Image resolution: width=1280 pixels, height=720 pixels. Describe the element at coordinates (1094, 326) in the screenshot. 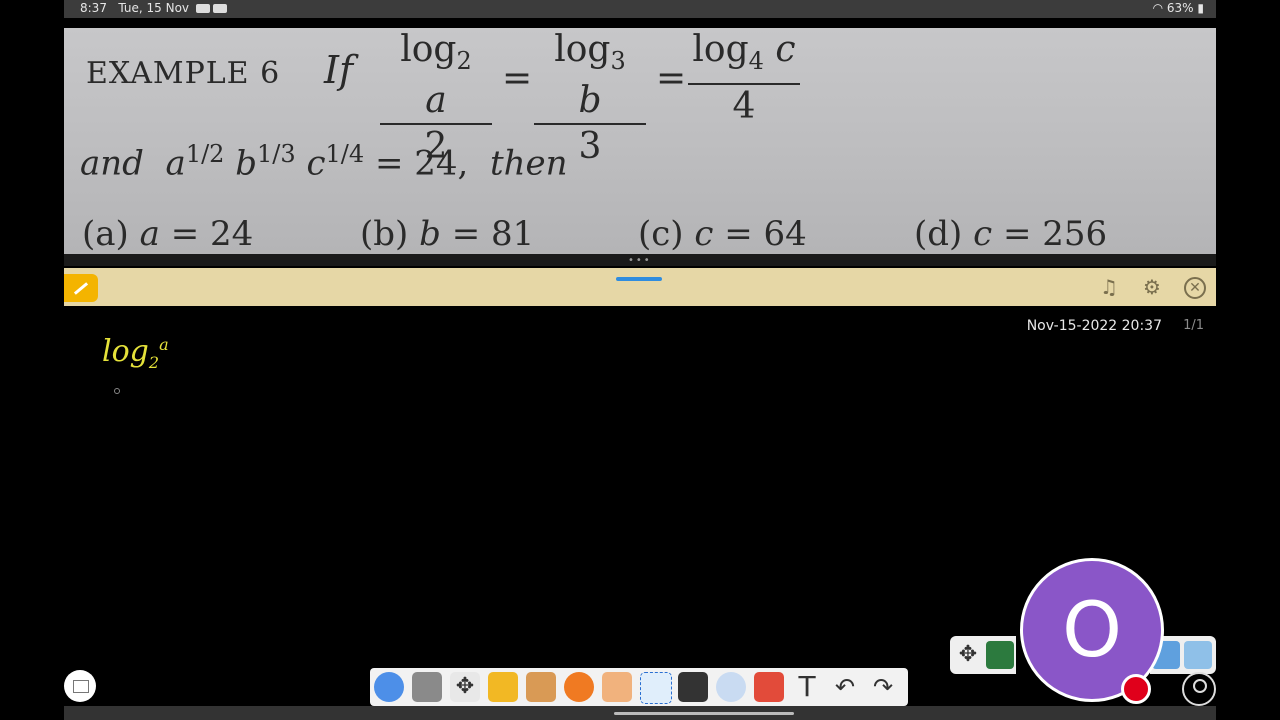

I see `board-timestamp: Nov-15-2022 20:37` at that location.